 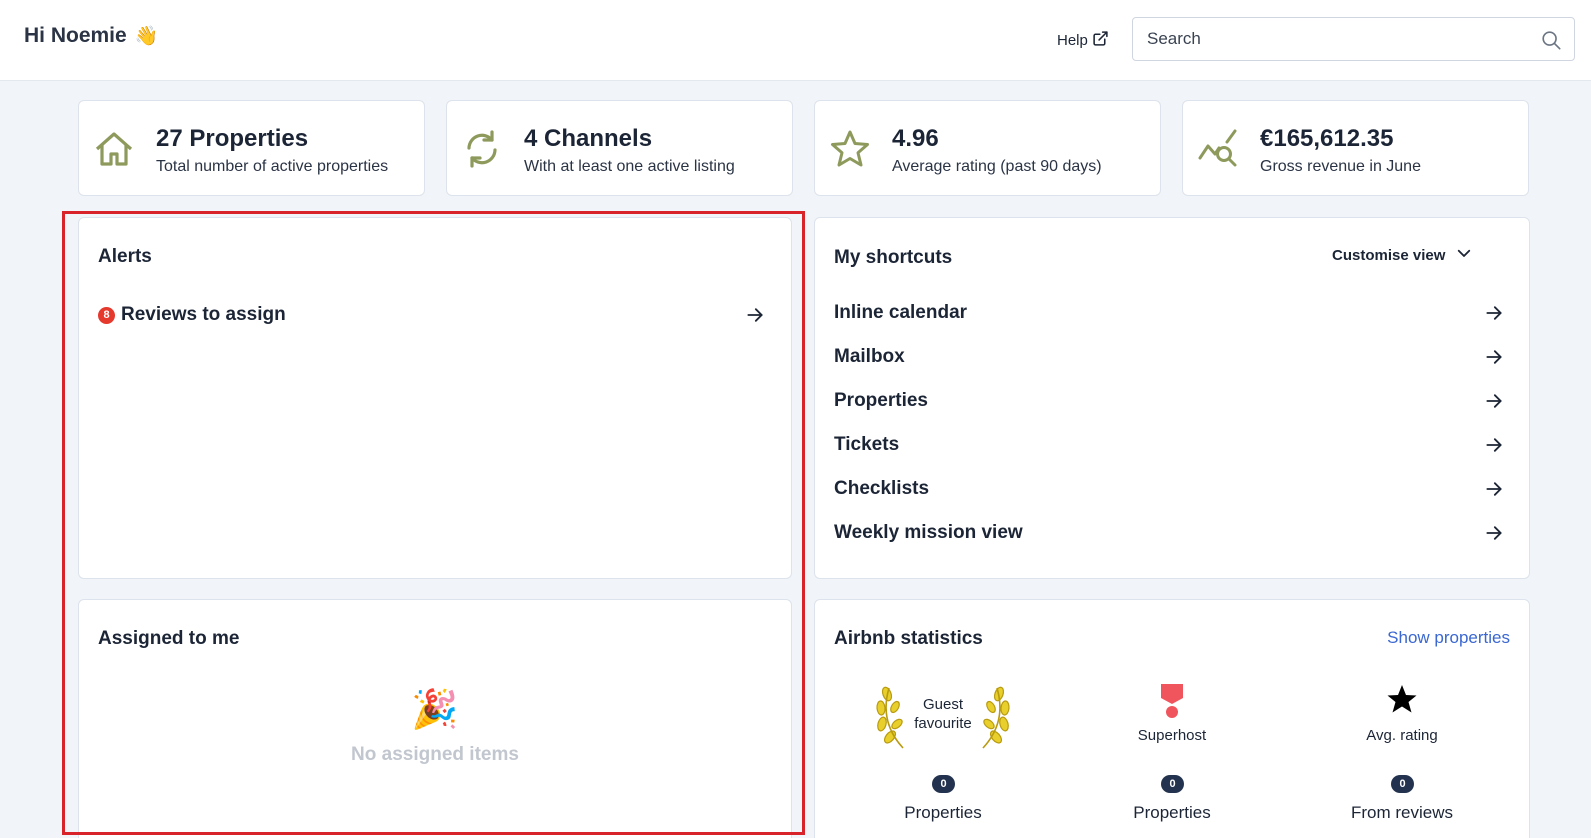 What do you see at coordinates (1402, 701) in the screenshot?
I see `star-filled-icon` at bounding box center [1402, 701].